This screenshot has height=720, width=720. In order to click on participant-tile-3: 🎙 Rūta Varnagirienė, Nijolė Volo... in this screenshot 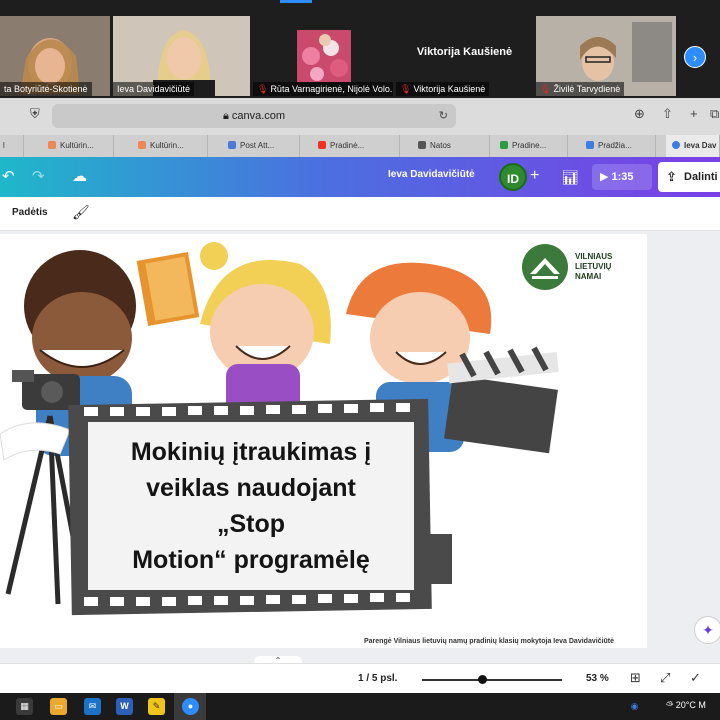, I will do `click(323, 56)`.